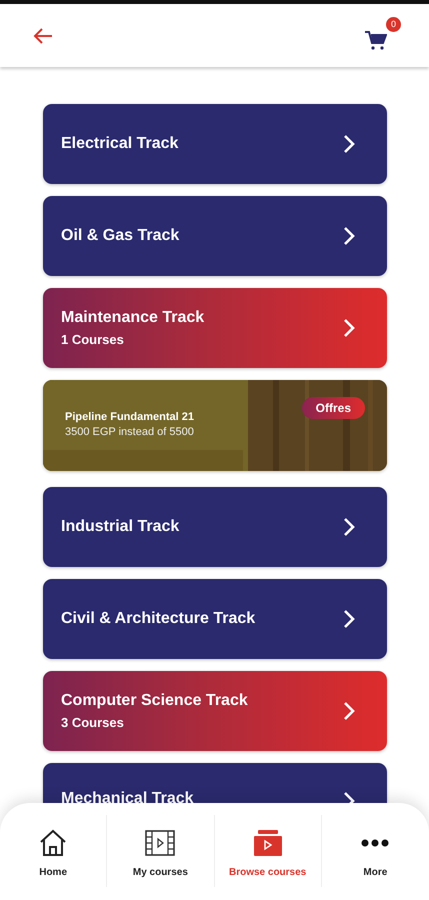 This screenshot has width=429, height=900. What do you see at coordinates (267, 843) in the screenshot?
I see `video-stack-icon` at bounding box center [267, 843].